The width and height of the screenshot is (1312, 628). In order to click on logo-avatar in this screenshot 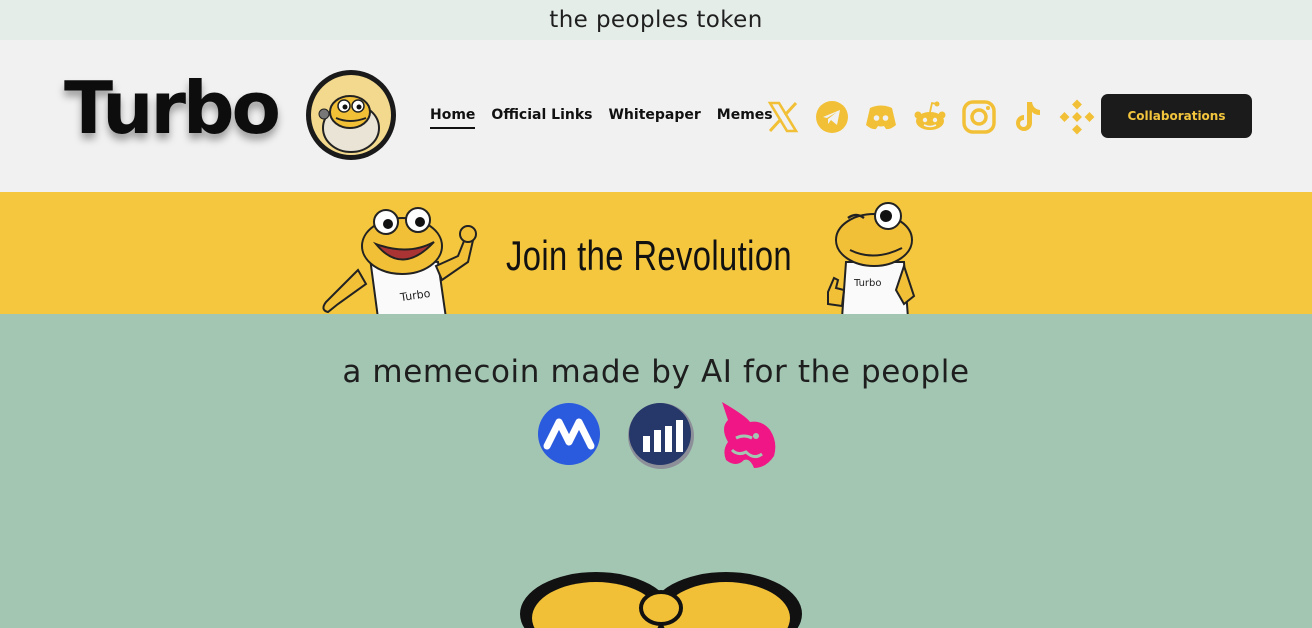, I will do `click(351, 115)`.